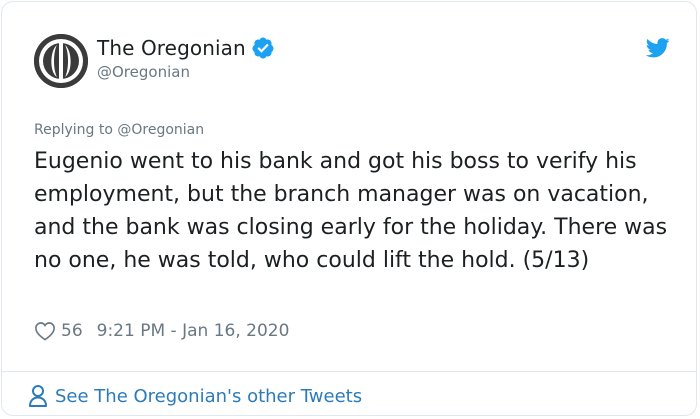 This screenshot has height=419, width=700. I want to click on see-other-tweets-label: See The Oregonian's other Tweets, so click(209, 396).